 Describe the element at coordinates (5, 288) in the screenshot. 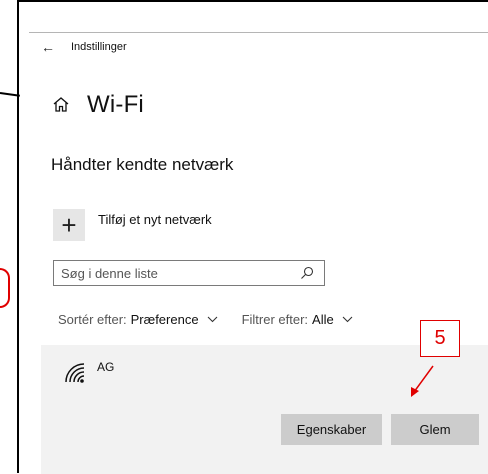

I see `annotation-red-mark` at that location.